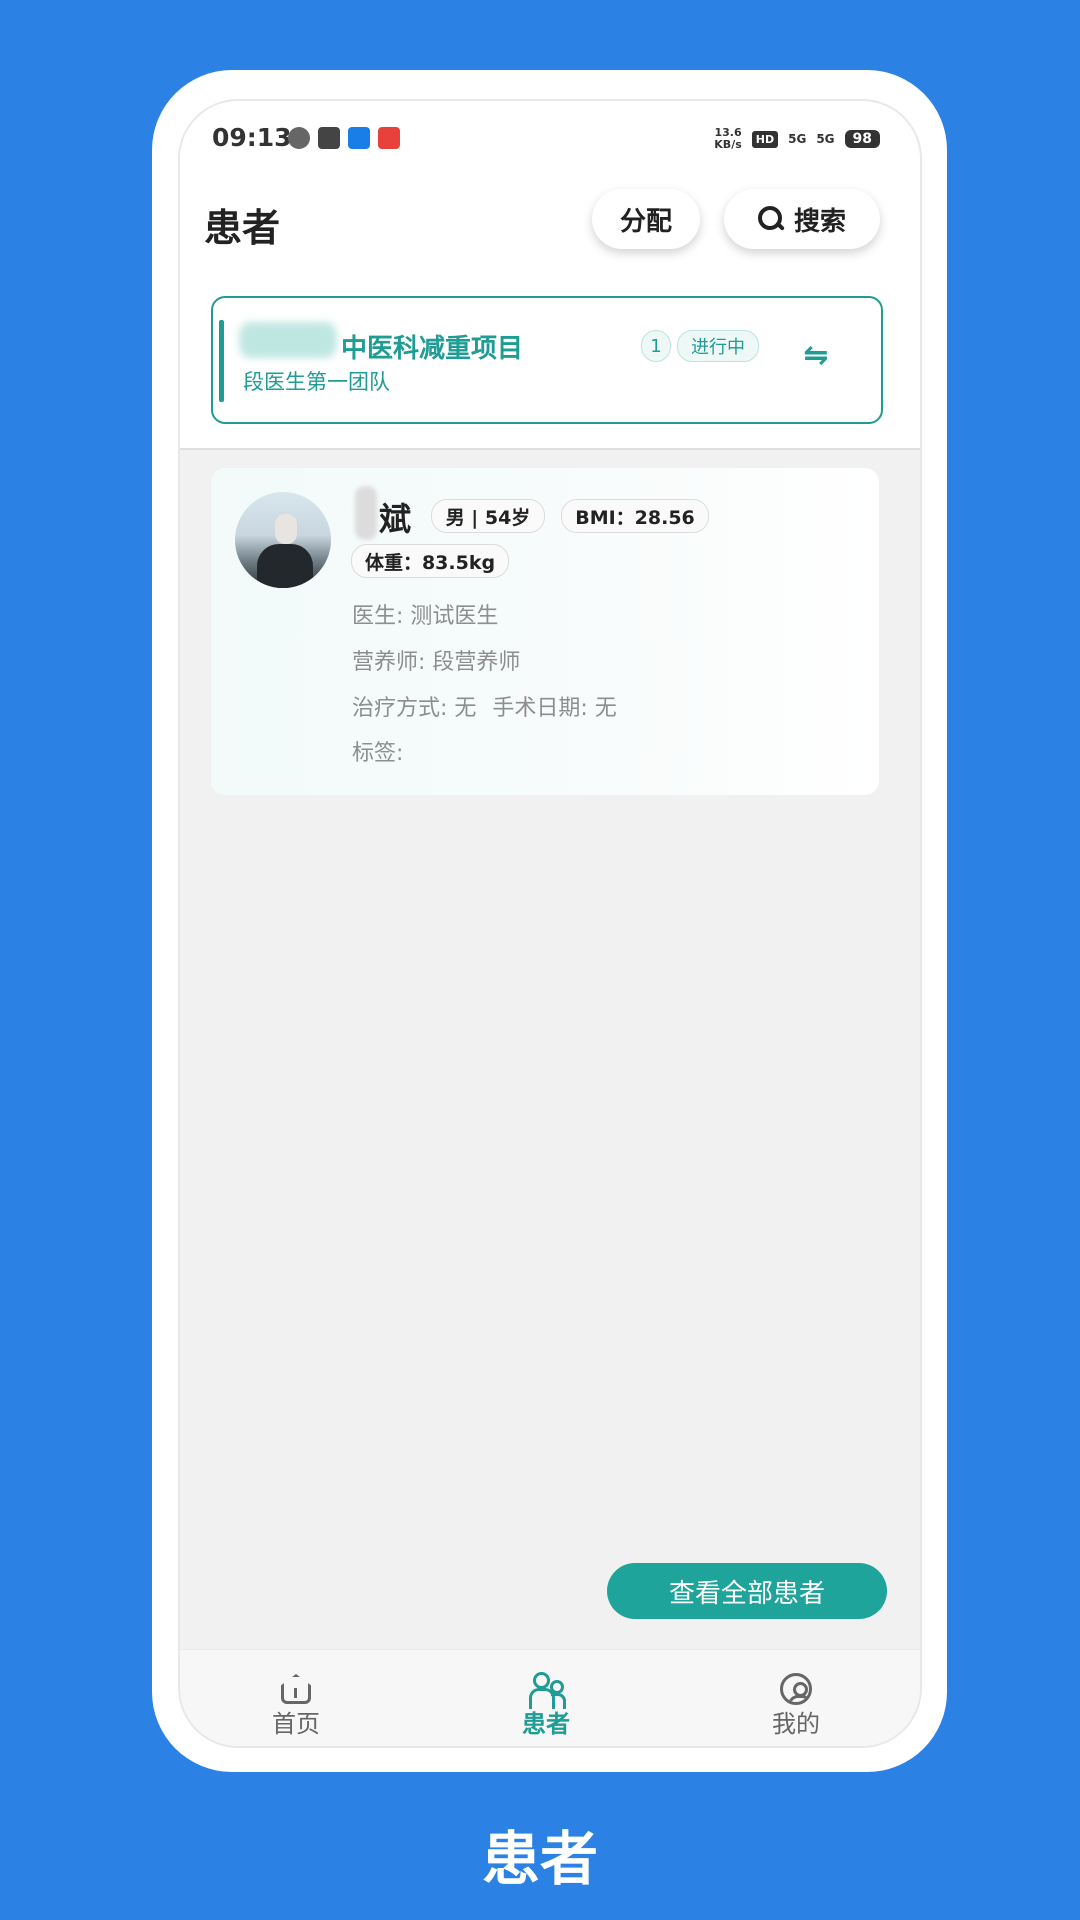 This screenshot has width=1080, height=1920. Describe the element at coordinates (645, 221) in the screenshot. I see `assign-button-label: 分配` at that location.